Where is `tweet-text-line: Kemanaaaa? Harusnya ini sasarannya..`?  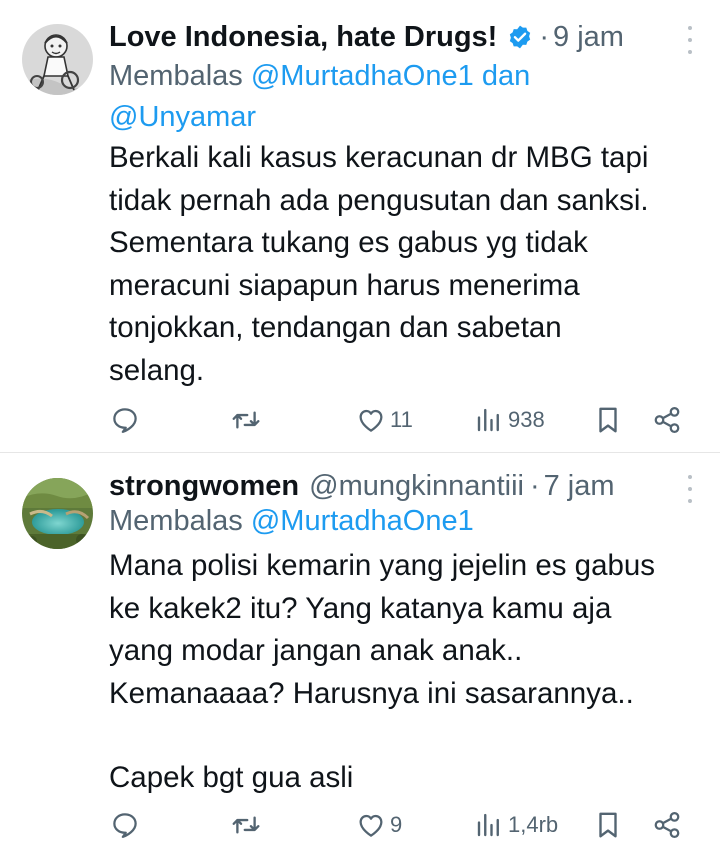 tweet-text-line: Kemanaaaa? Harusnya ini sasarannya.. is located at coordinates (371, 693).